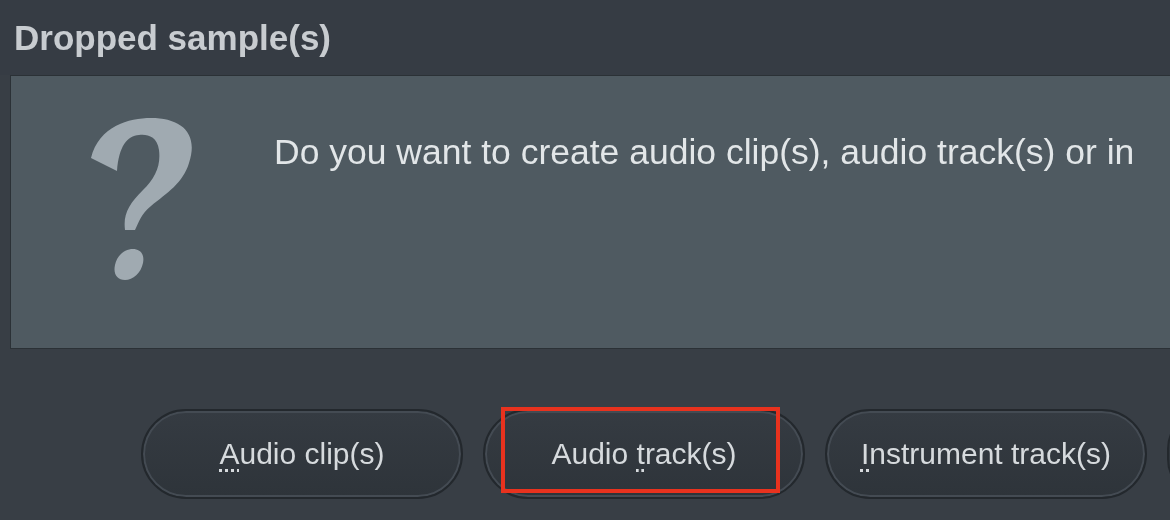 The width and height of the screenshot is (1170, 520). Describe the element at coordinates (172, 37) in the screenshot. I see `dialog-title: Dropped sample(s)` at that location.